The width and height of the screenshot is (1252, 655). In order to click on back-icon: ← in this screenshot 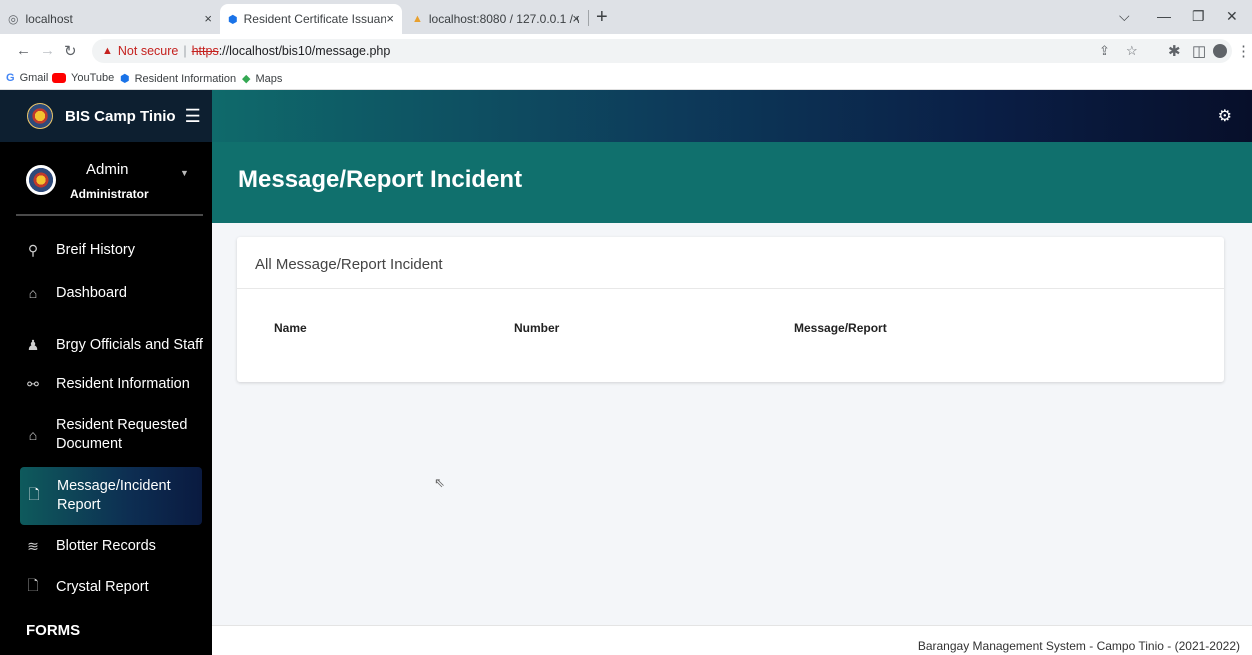, I will do `click(23, 50)`.